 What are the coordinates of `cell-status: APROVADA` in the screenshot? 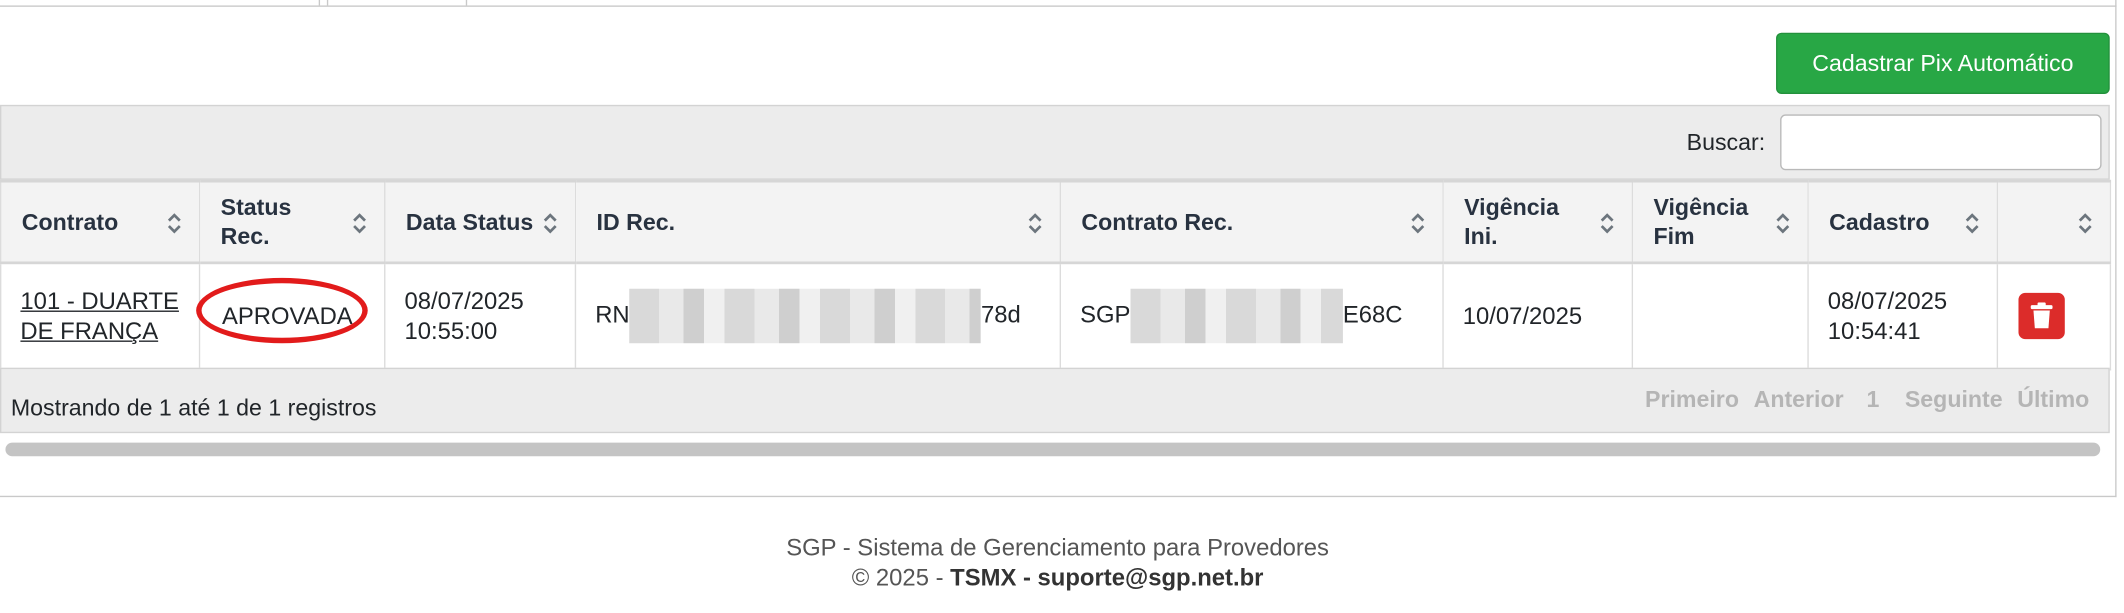 It's located at (291, 316).